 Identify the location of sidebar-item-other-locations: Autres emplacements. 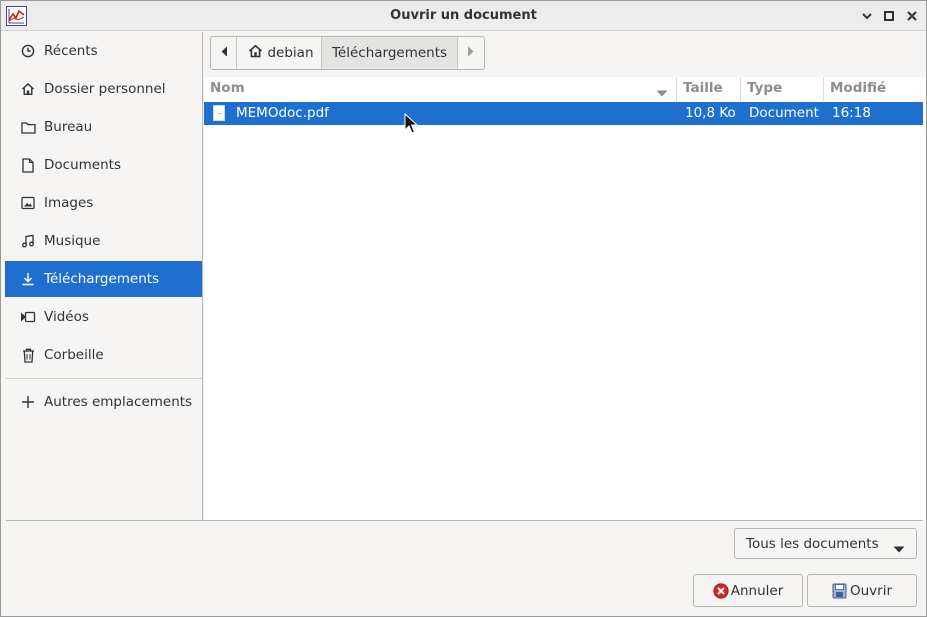
(103, 402).